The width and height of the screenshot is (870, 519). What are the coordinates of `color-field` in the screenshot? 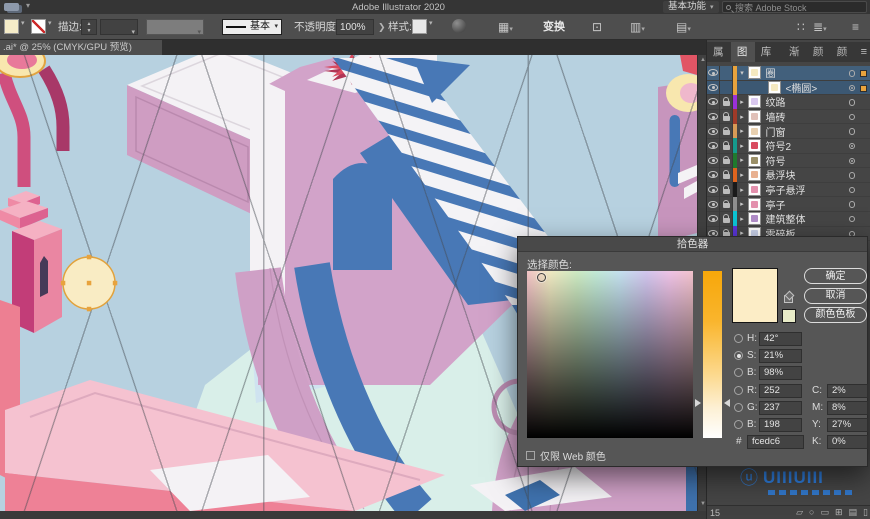 It's located at (610, 354).